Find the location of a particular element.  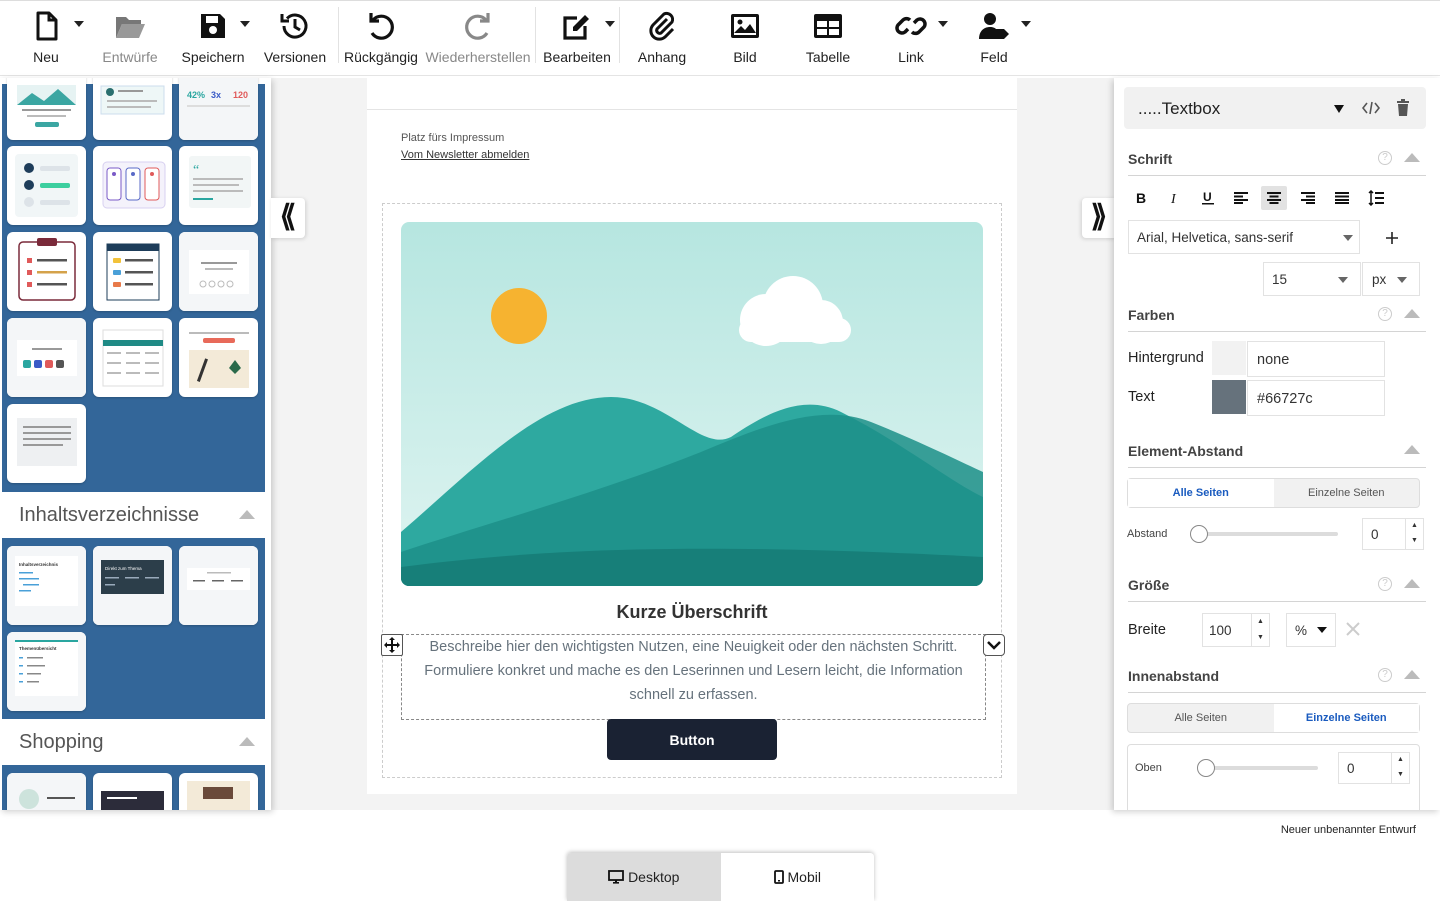

new-button: Neu is located at coordinates (46, 39).